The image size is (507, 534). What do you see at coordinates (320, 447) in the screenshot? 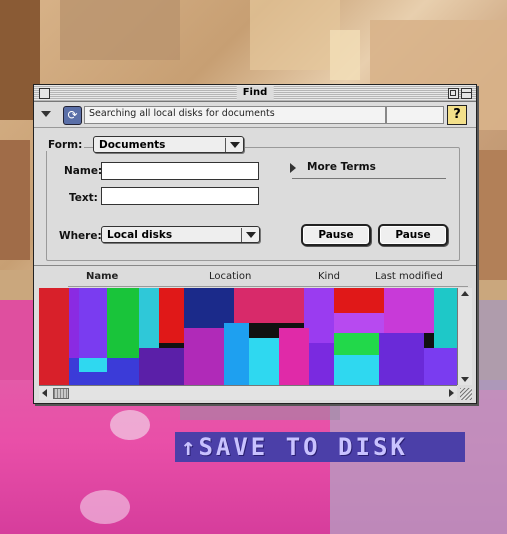
I see `save-to-disk-banner: ↑SAVE TO DISK` at bounding box center [320, 447].